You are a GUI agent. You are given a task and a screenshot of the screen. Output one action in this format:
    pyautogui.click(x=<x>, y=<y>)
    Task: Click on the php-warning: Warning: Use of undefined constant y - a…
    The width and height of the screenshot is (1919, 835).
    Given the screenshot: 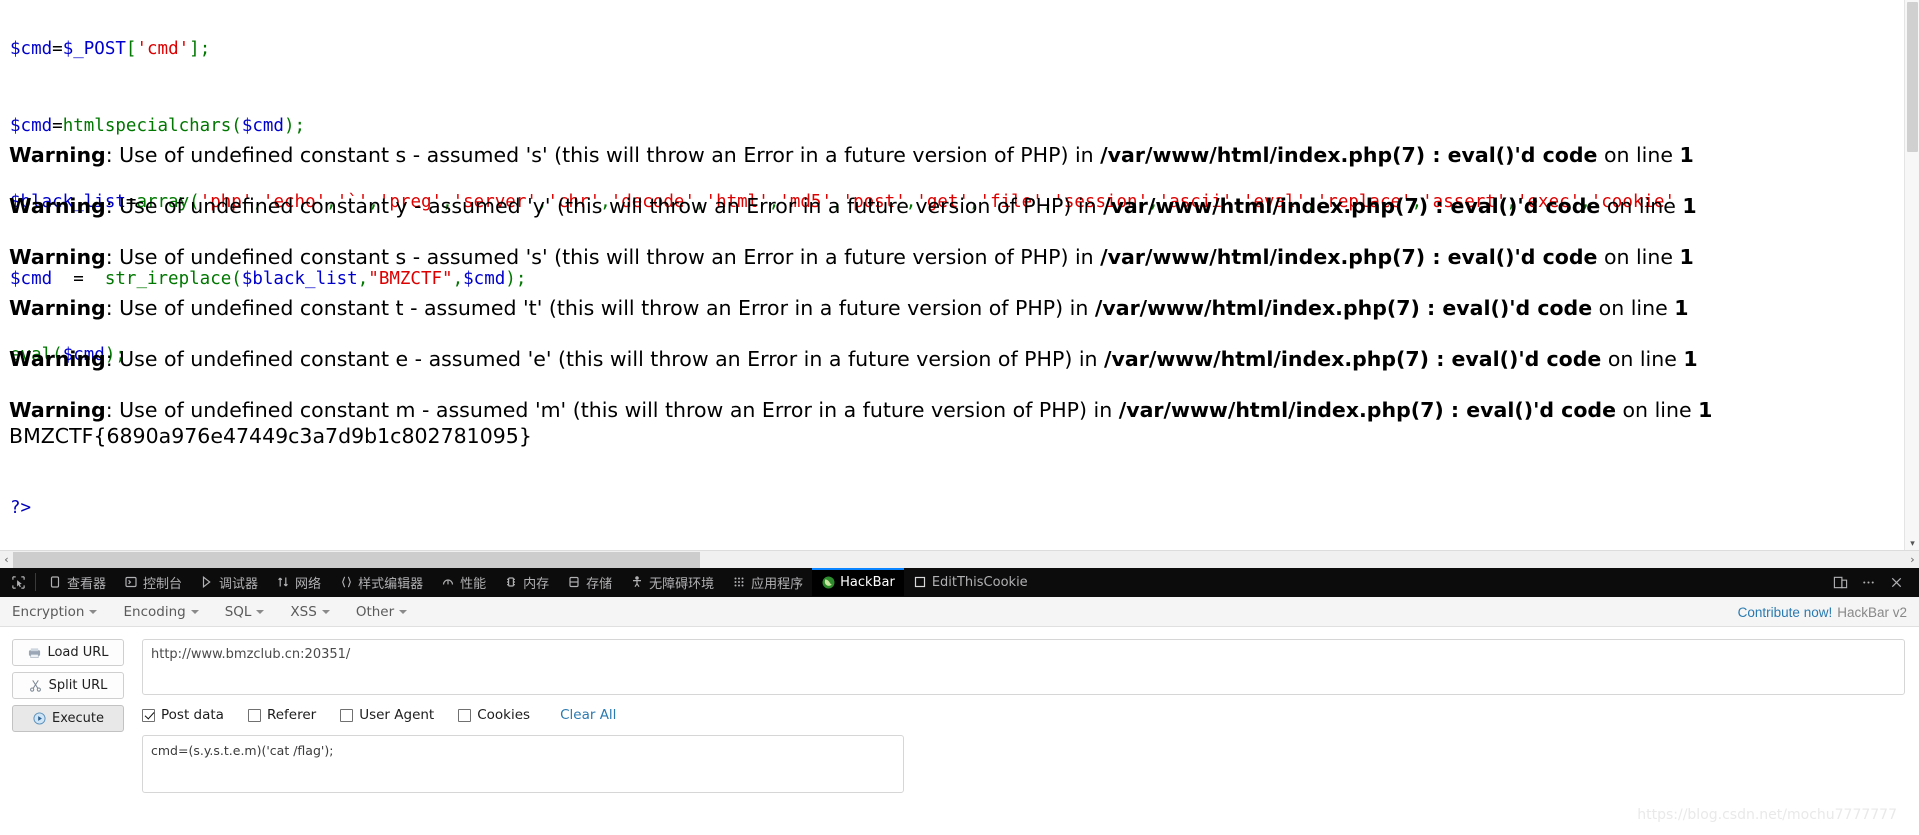 What is the action you would take?
    pyautogui.click(x=959, y=206)
    